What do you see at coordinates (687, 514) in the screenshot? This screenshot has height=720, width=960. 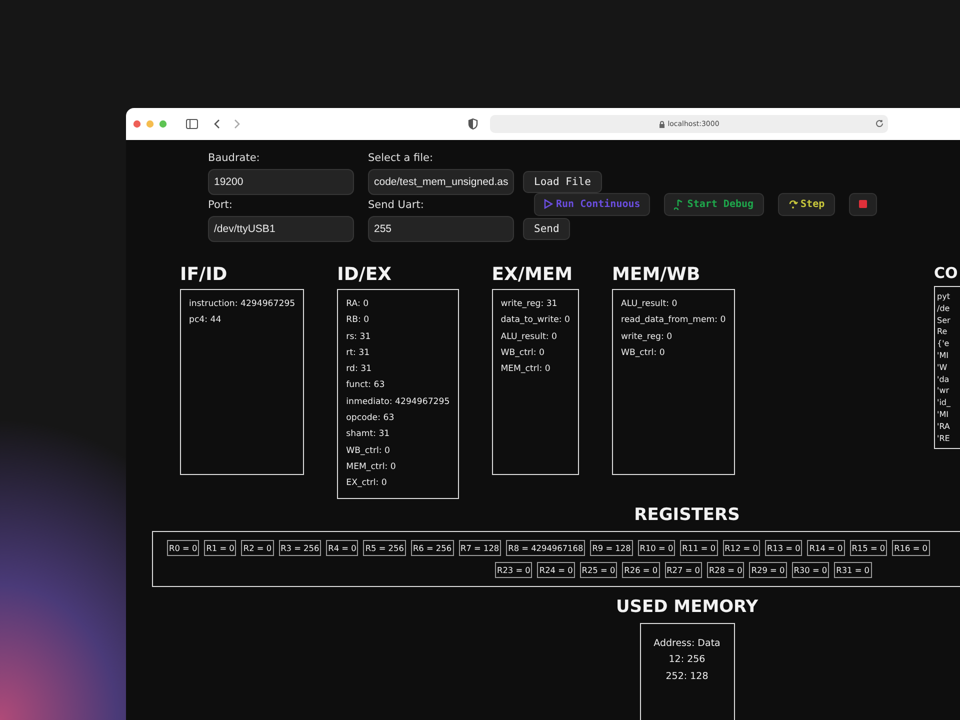 I see `registers-title: REGISTERS` at bounding box center [687, 514].